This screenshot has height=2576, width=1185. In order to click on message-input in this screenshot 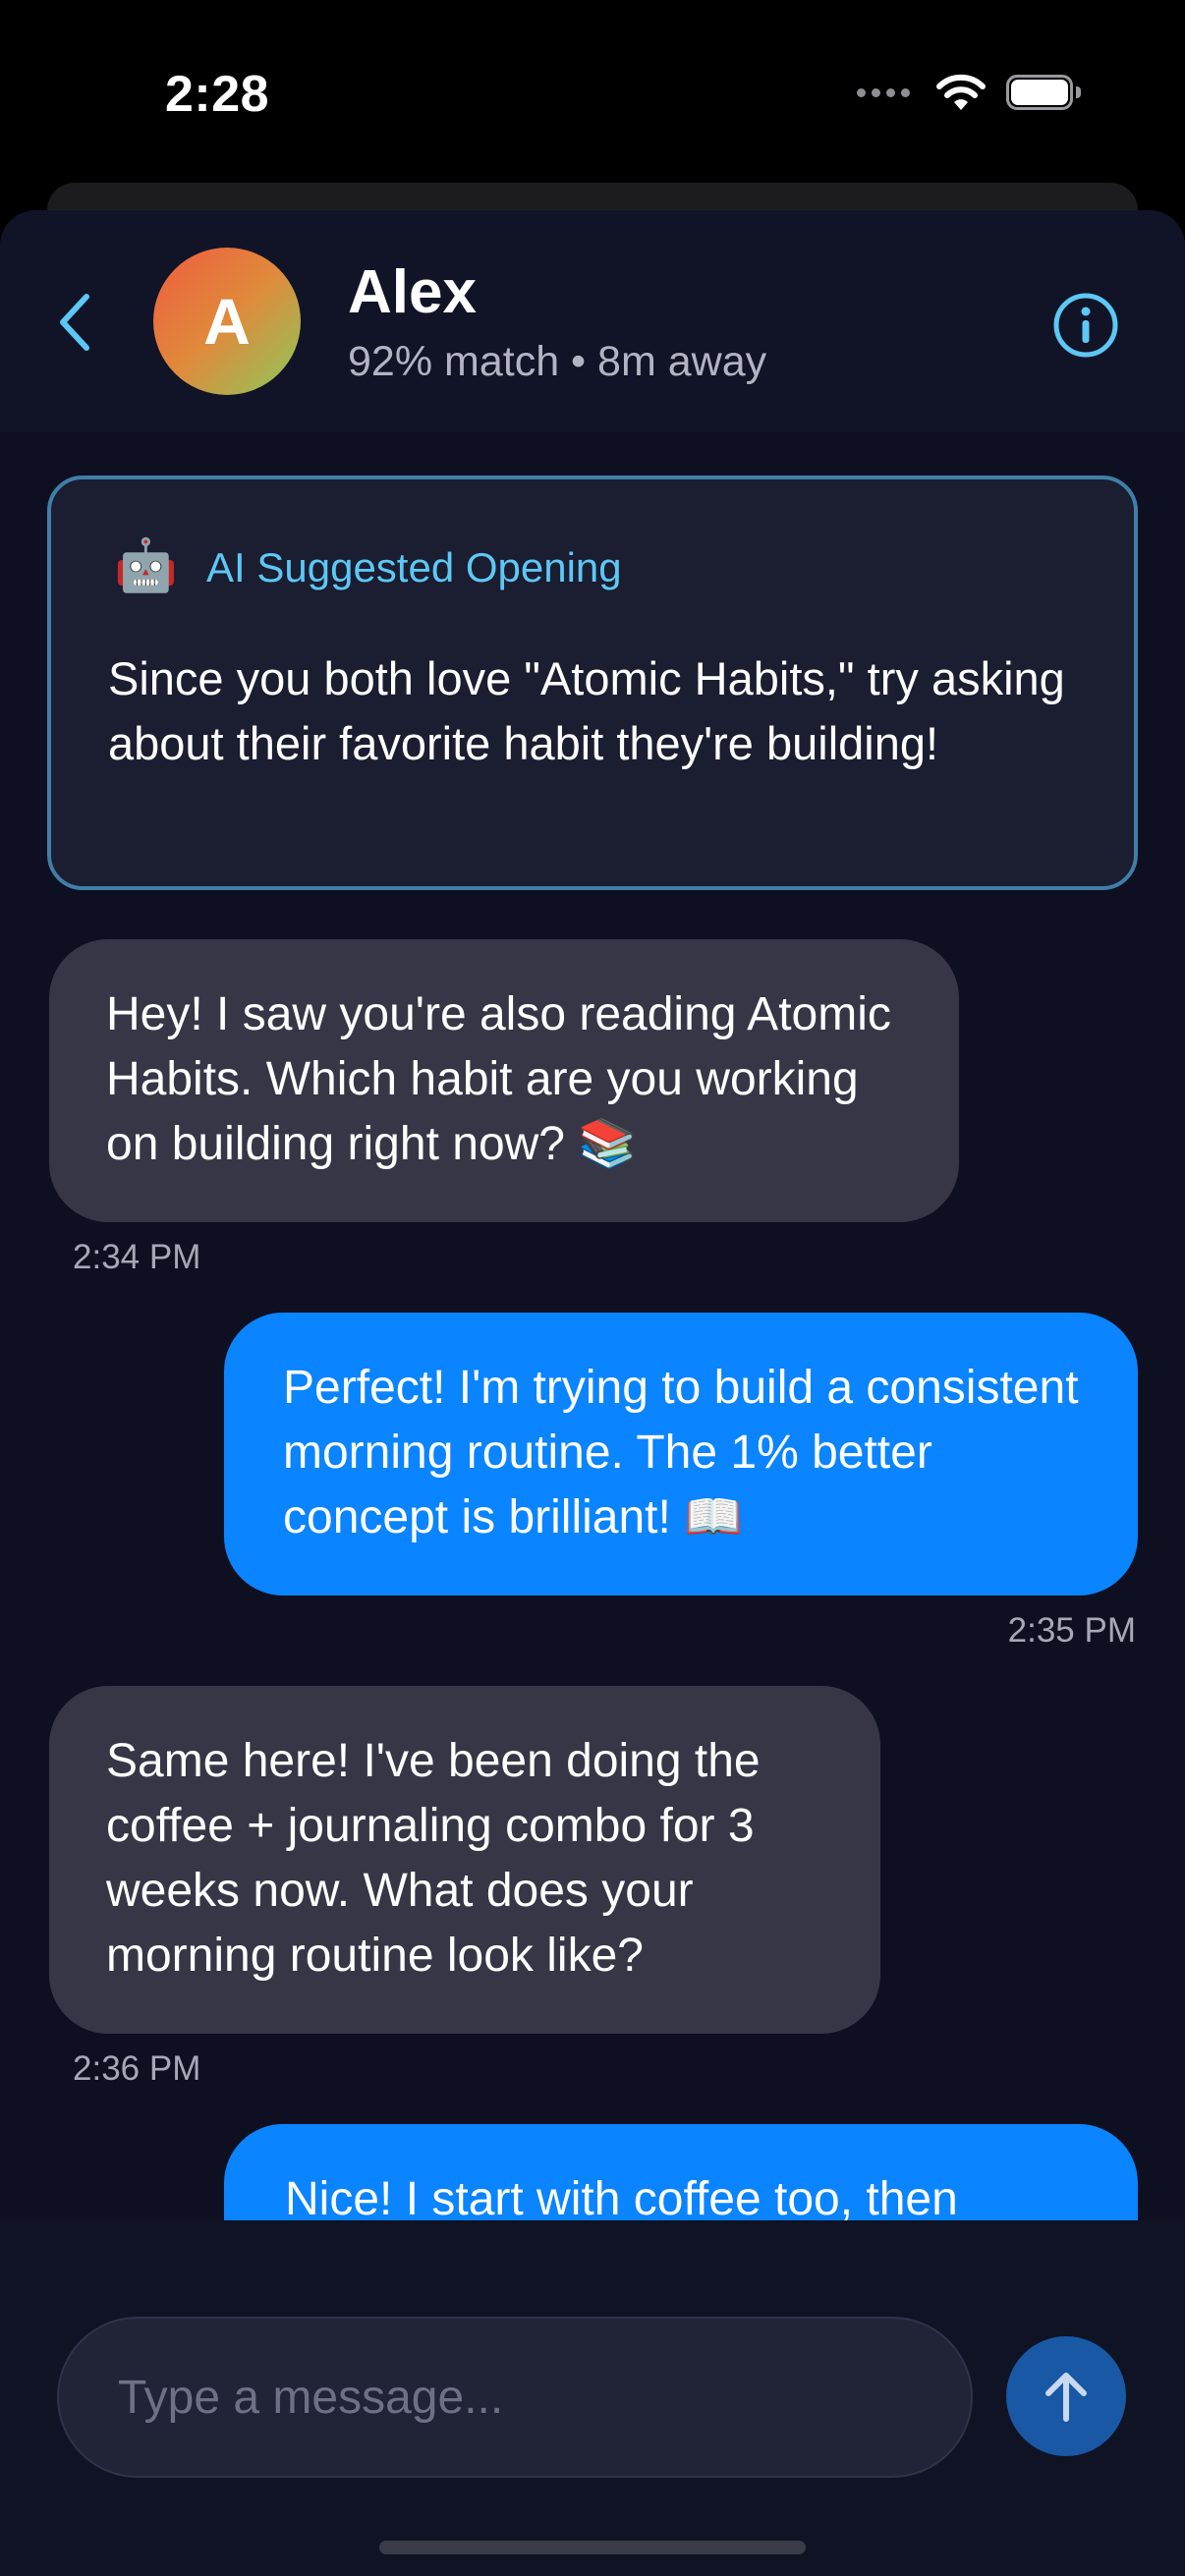, I will do `click(515, 2397)`.